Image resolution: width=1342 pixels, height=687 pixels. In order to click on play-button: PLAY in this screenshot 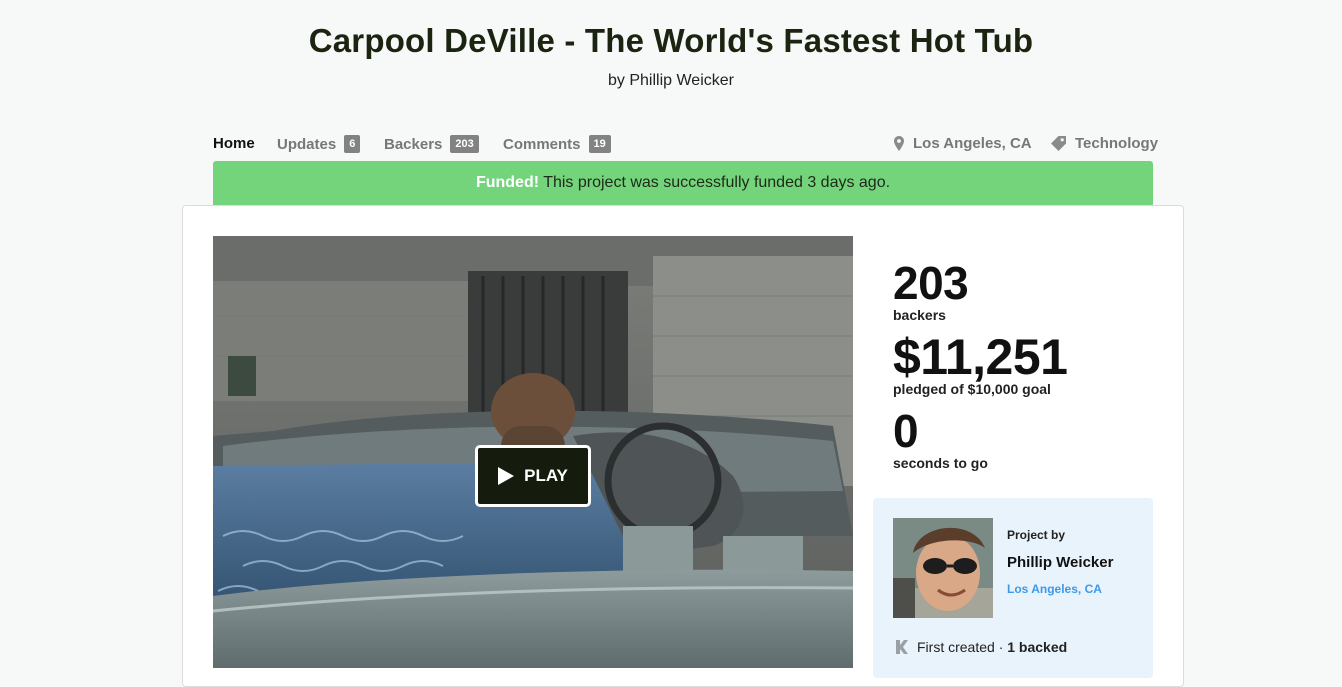, I will do `click(533, 476)`.